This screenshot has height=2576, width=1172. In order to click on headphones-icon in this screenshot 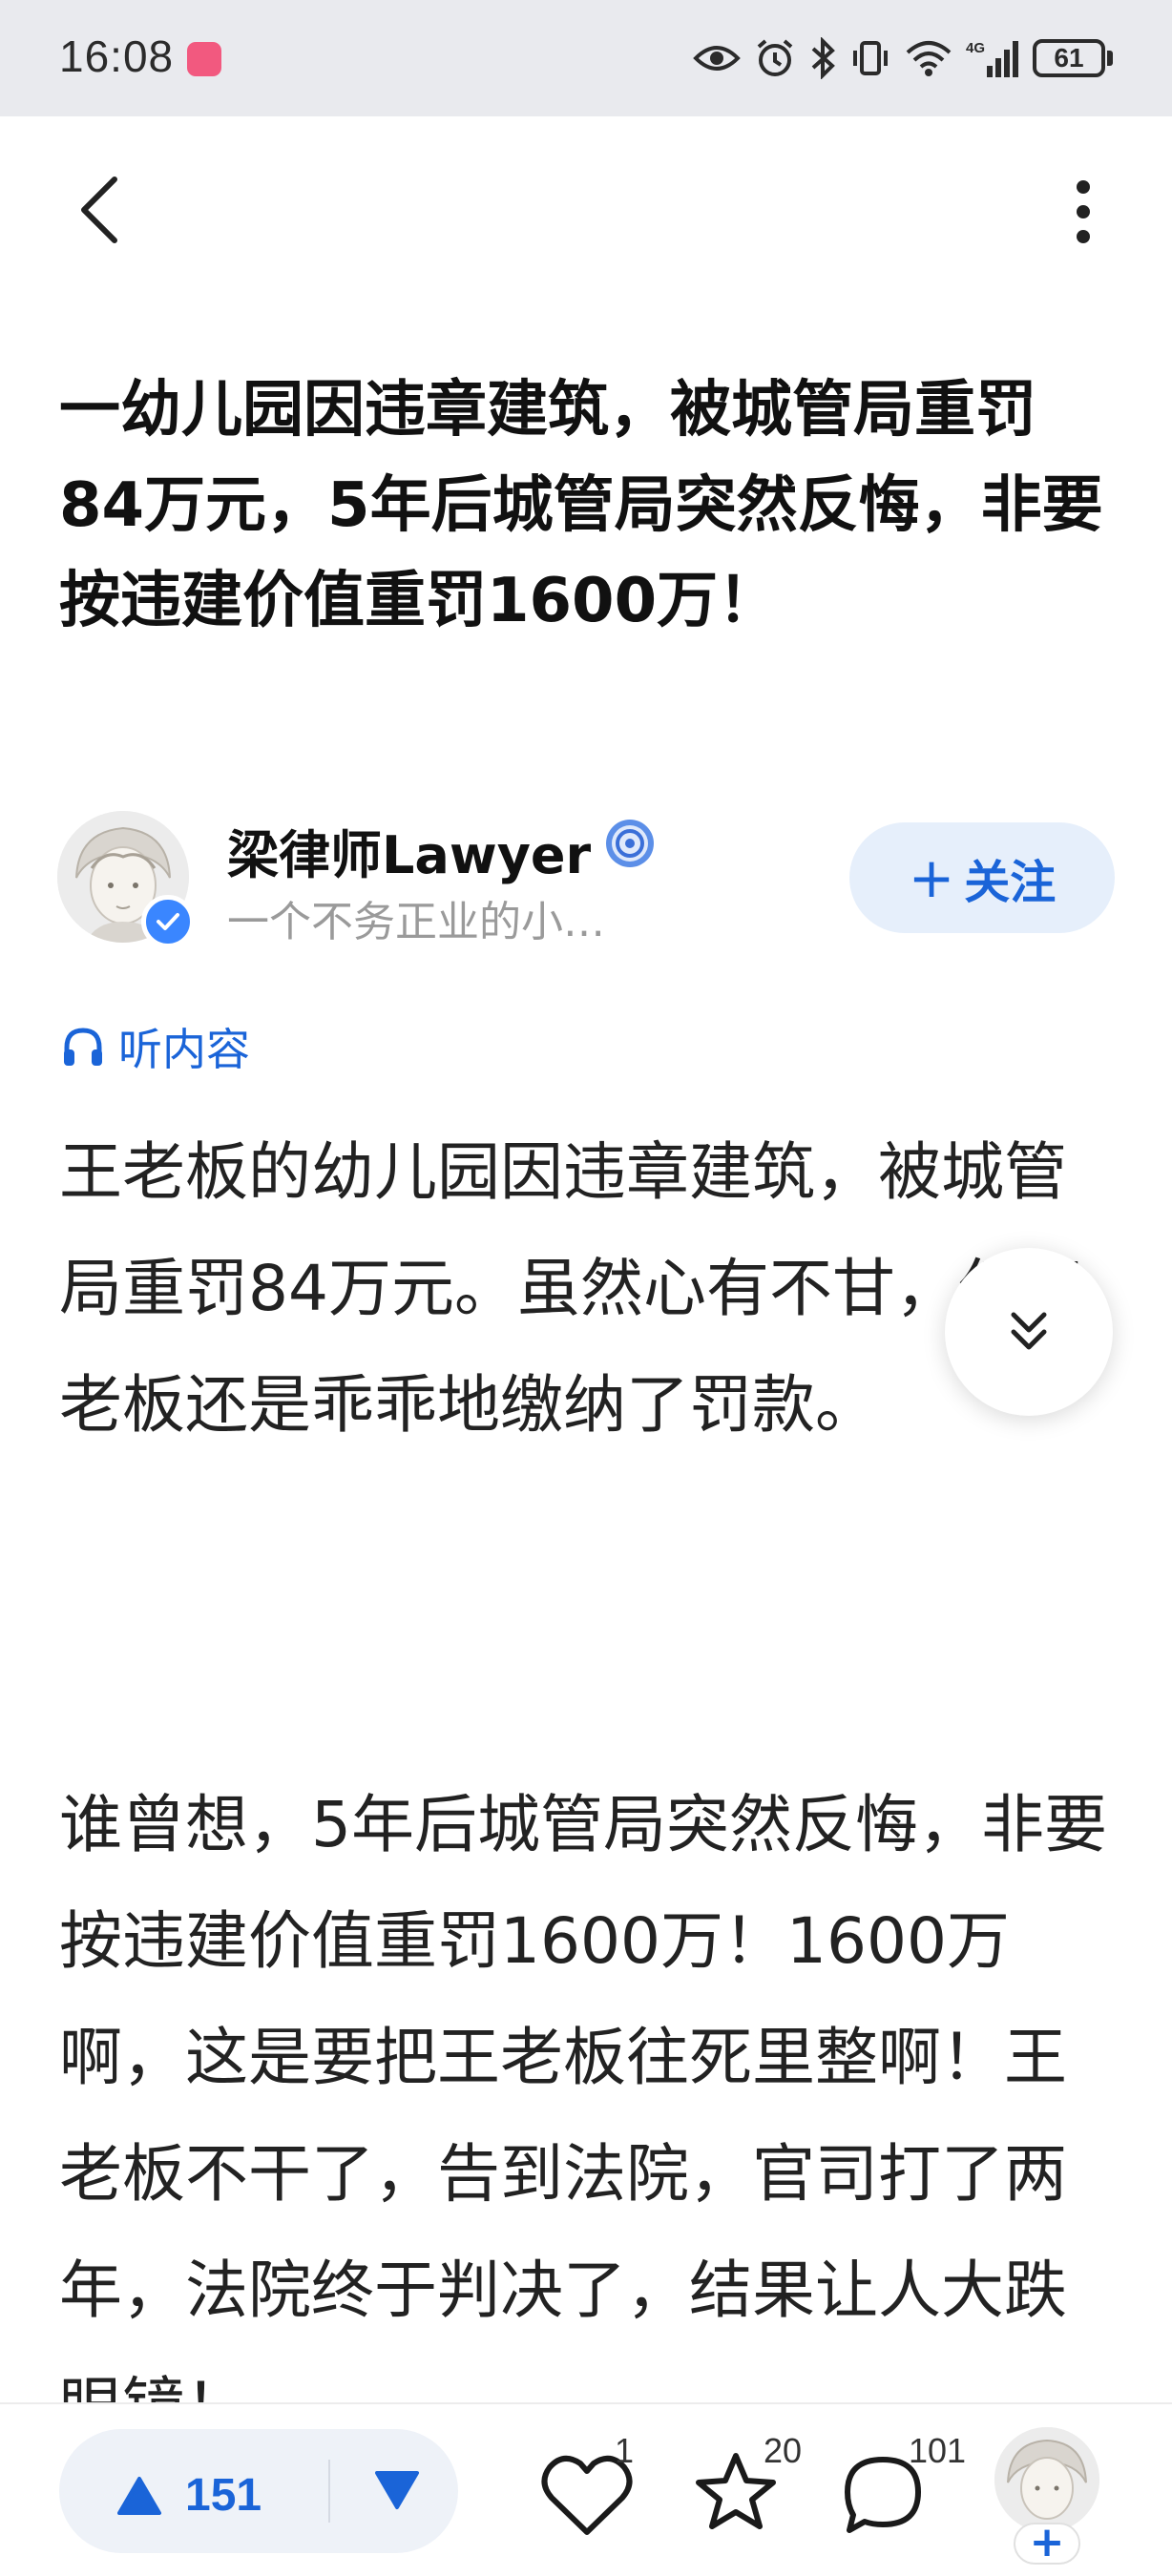, I will do `click(83, 1047)`.